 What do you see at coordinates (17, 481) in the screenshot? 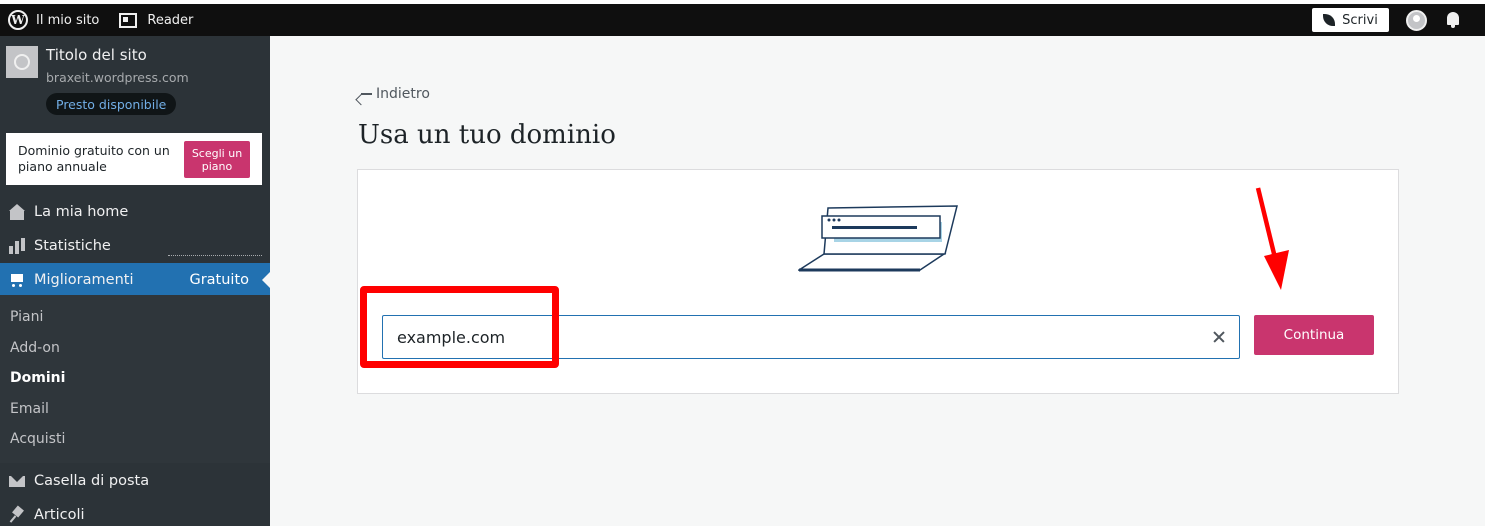
I see `mail-icon` at bounding box center [17, 481].